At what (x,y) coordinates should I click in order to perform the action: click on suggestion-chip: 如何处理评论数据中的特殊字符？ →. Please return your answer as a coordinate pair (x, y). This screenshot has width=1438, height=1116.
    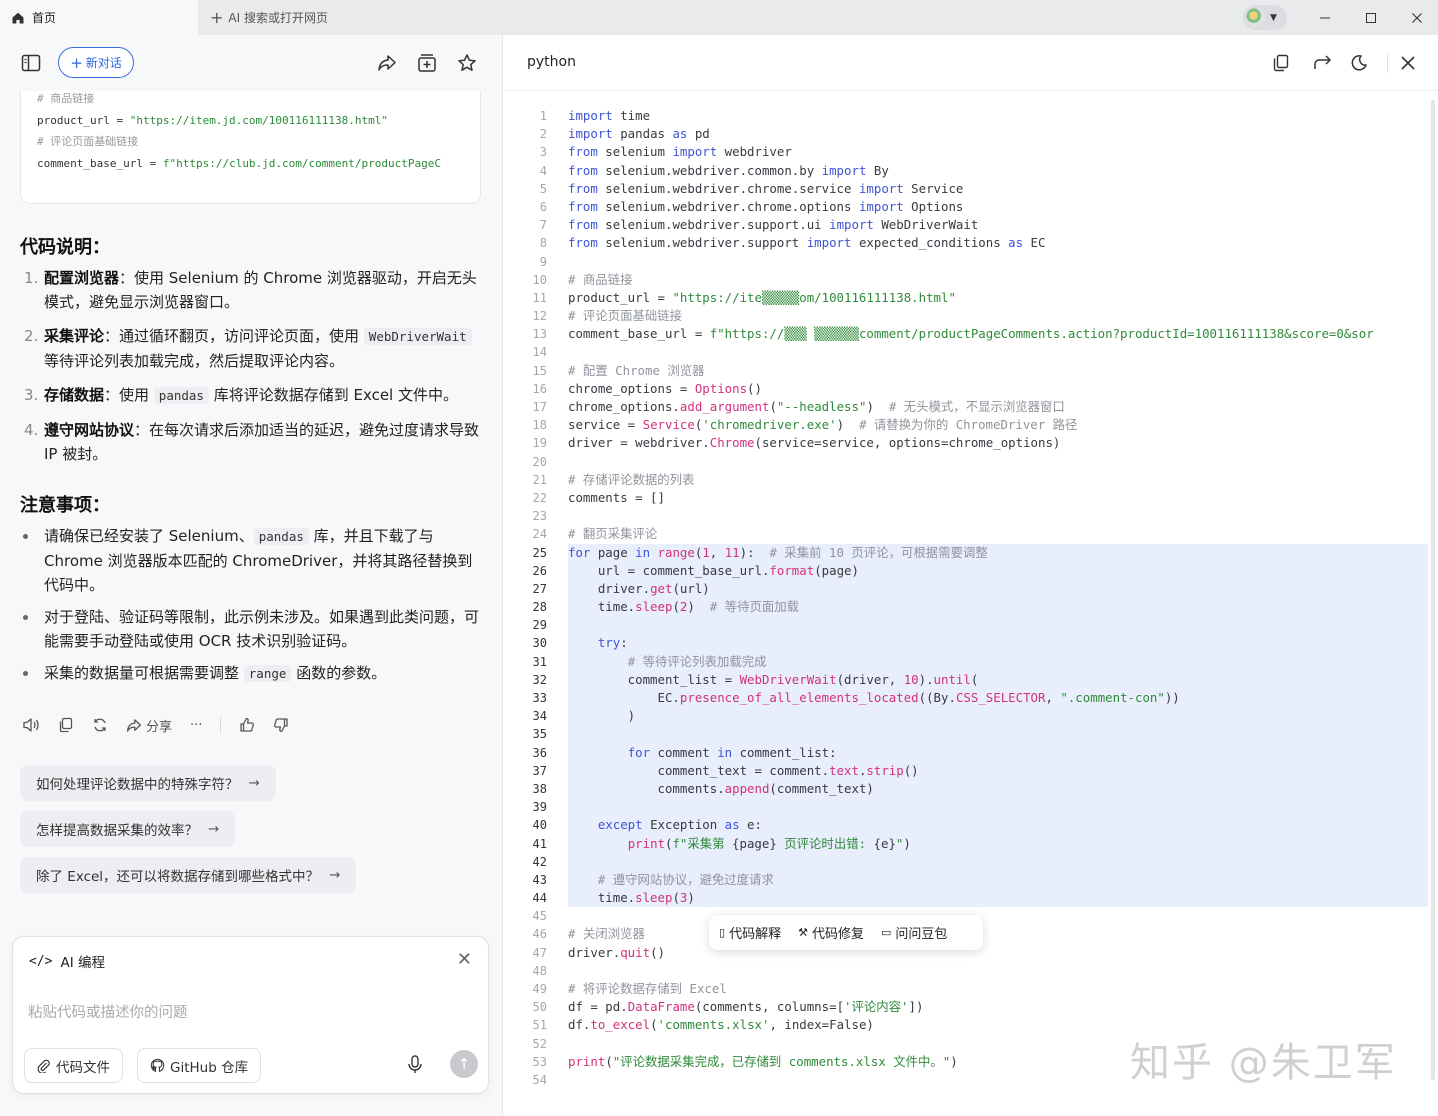
    Looking at the image, I should click on (148, 783).